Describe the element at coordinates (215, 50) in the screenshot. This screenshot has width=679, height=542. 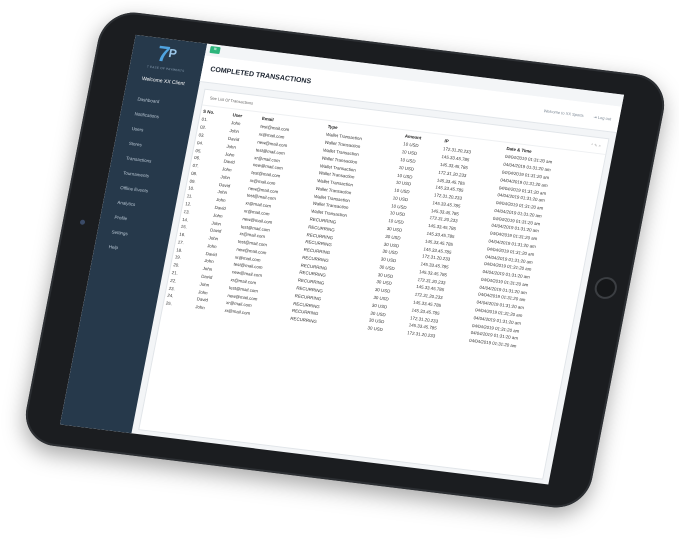
I see `menu-toggle-button: ≡` at that location.